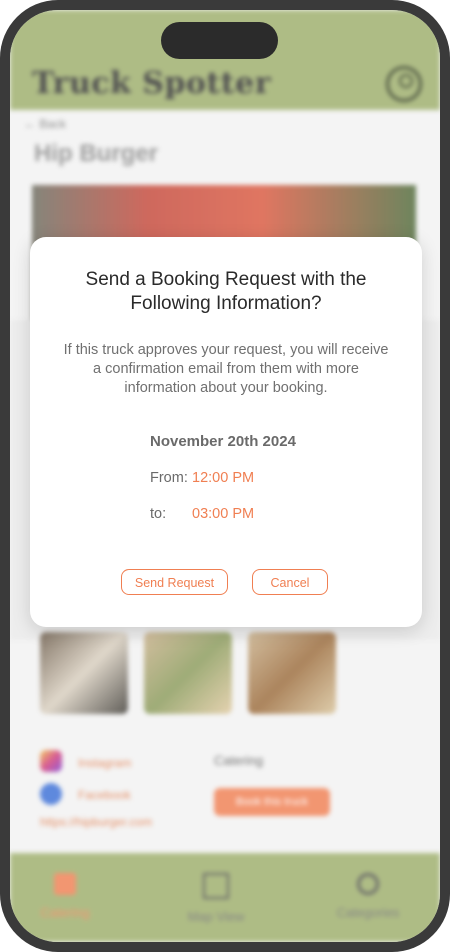 This screenshot has height=952, width=450. What do you see at coordinates (219, 40) in the screenshot?
I see `device-notch` at bounding box center [219, 40].